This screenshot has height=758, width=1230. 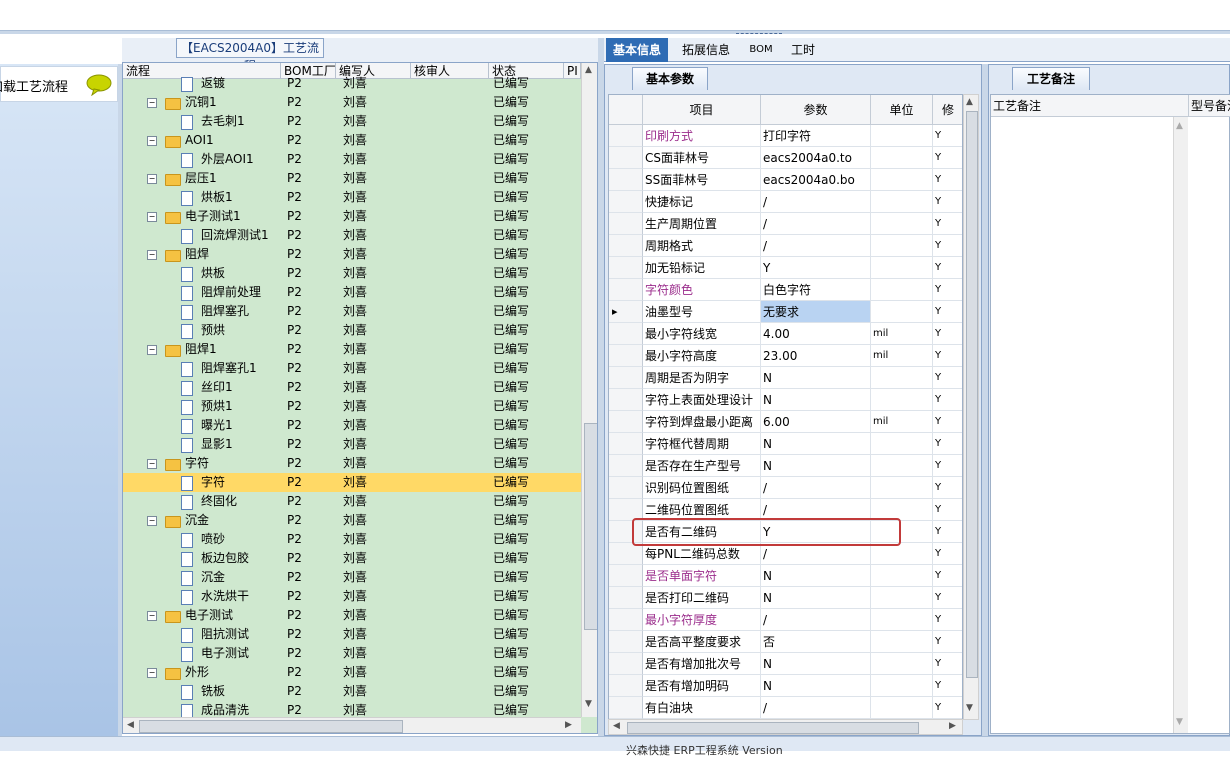 I want to click on grid-header-param: 参数, so click(x=816, y=110).